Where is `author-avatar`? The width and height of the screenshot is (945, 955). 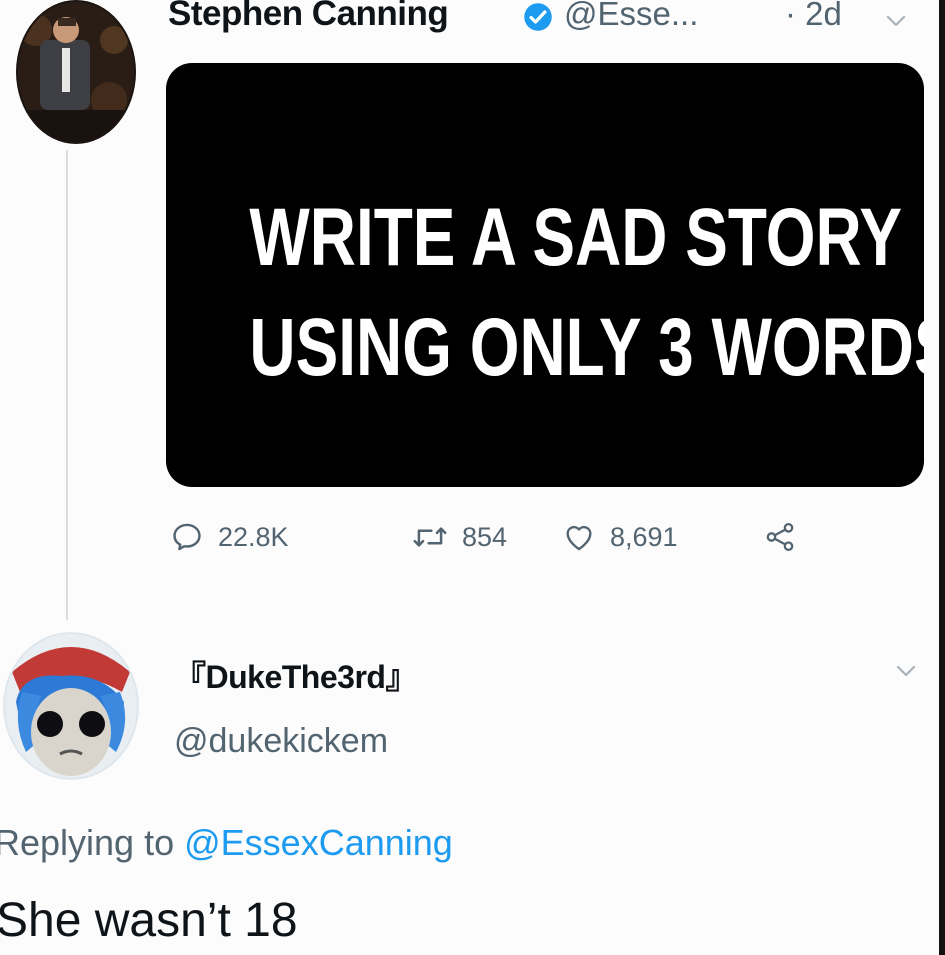 author-avatar is located at coordinates (76, 75).